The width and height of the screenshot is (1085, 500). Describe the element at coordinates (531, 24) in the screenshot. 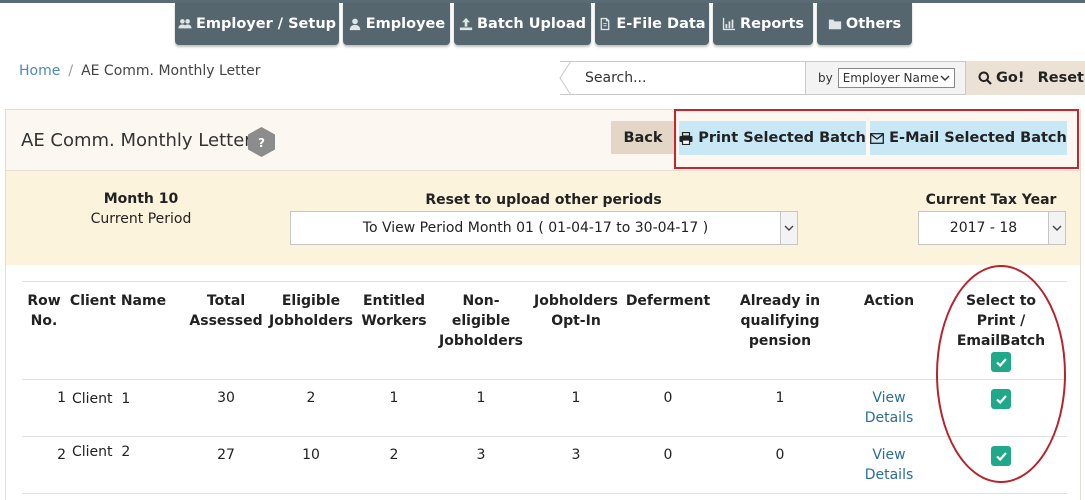

I see `tab-label: Batch Upload` at that location.